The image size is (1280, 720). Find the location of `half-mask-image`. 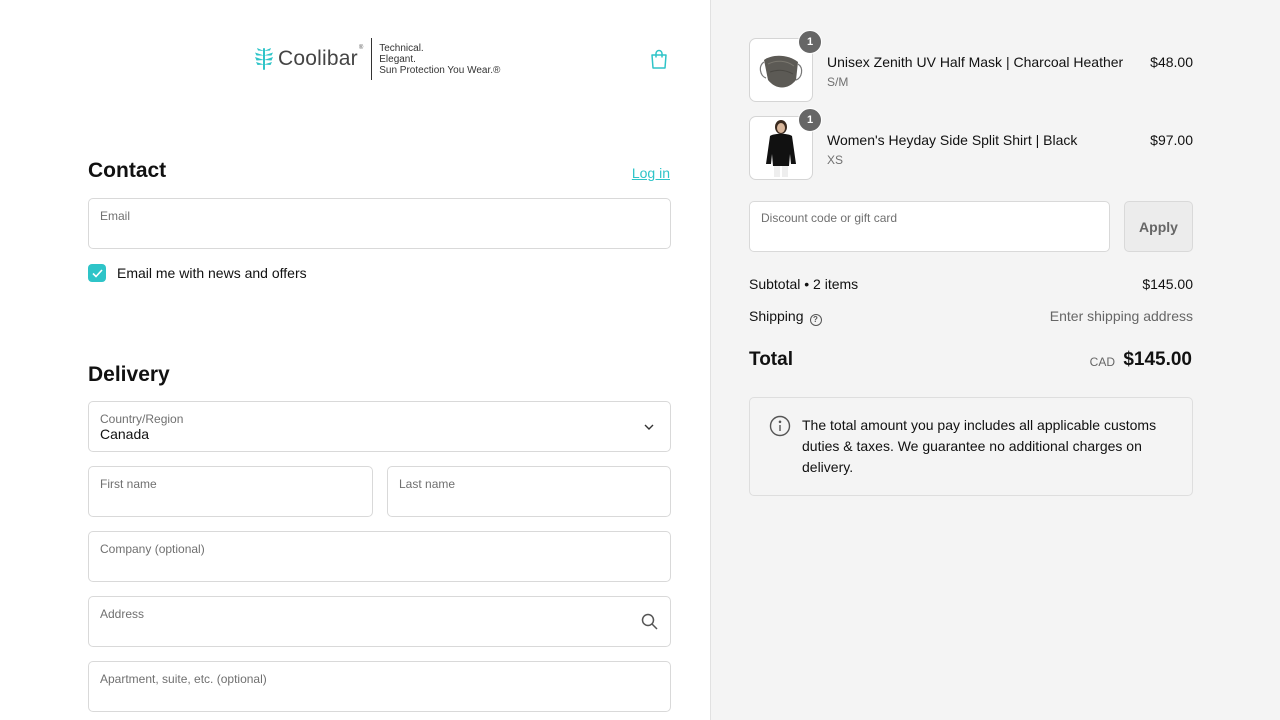

half-mask-image is located at coordinates (781, 70).